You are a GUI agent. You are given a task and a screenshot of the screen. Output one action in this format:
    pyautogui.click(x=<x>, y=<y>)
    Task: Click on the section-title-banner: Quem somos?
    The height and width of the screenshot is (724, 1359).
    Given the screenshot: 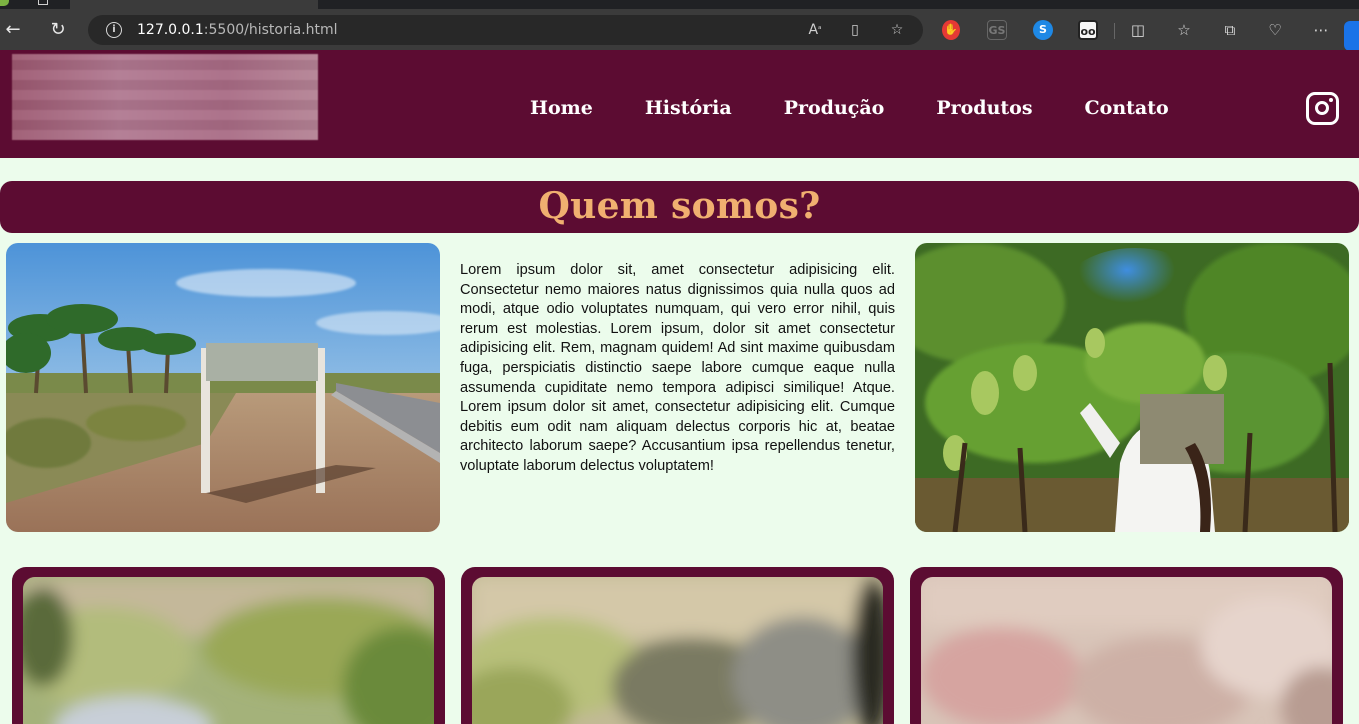 What is the action you would take?
    pyautogui.click(x=679, y=207)
    